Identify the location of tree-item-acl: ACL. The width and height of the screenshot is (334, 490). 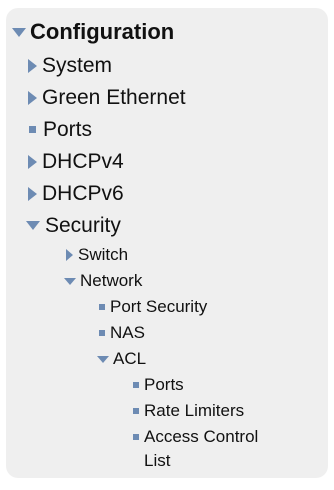
(122, 359).